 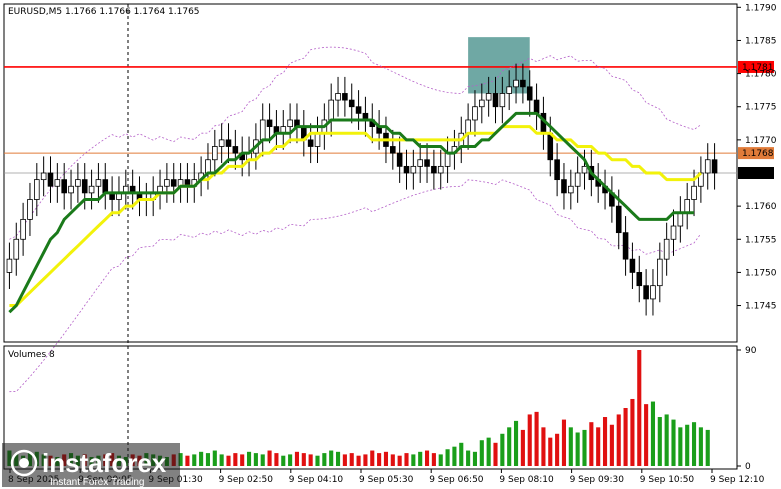 What do you see at coordinates (761, 307) in the screenshot?
I see `price-tick-label: 1.1745` at bounding box center [761, 307].